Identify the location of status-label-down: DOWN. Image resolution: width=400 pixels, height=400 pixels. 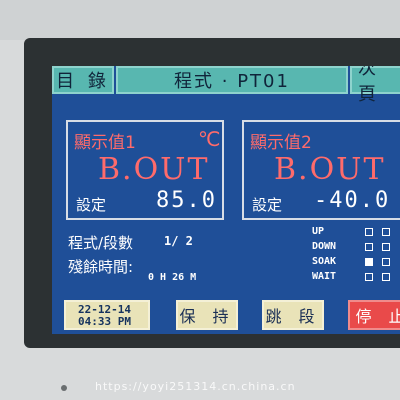
(324, 246).